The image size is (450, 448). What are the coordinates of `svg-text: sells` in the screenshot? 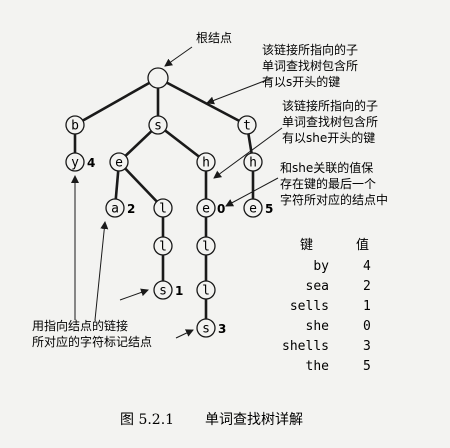 It's located at (309, 306).